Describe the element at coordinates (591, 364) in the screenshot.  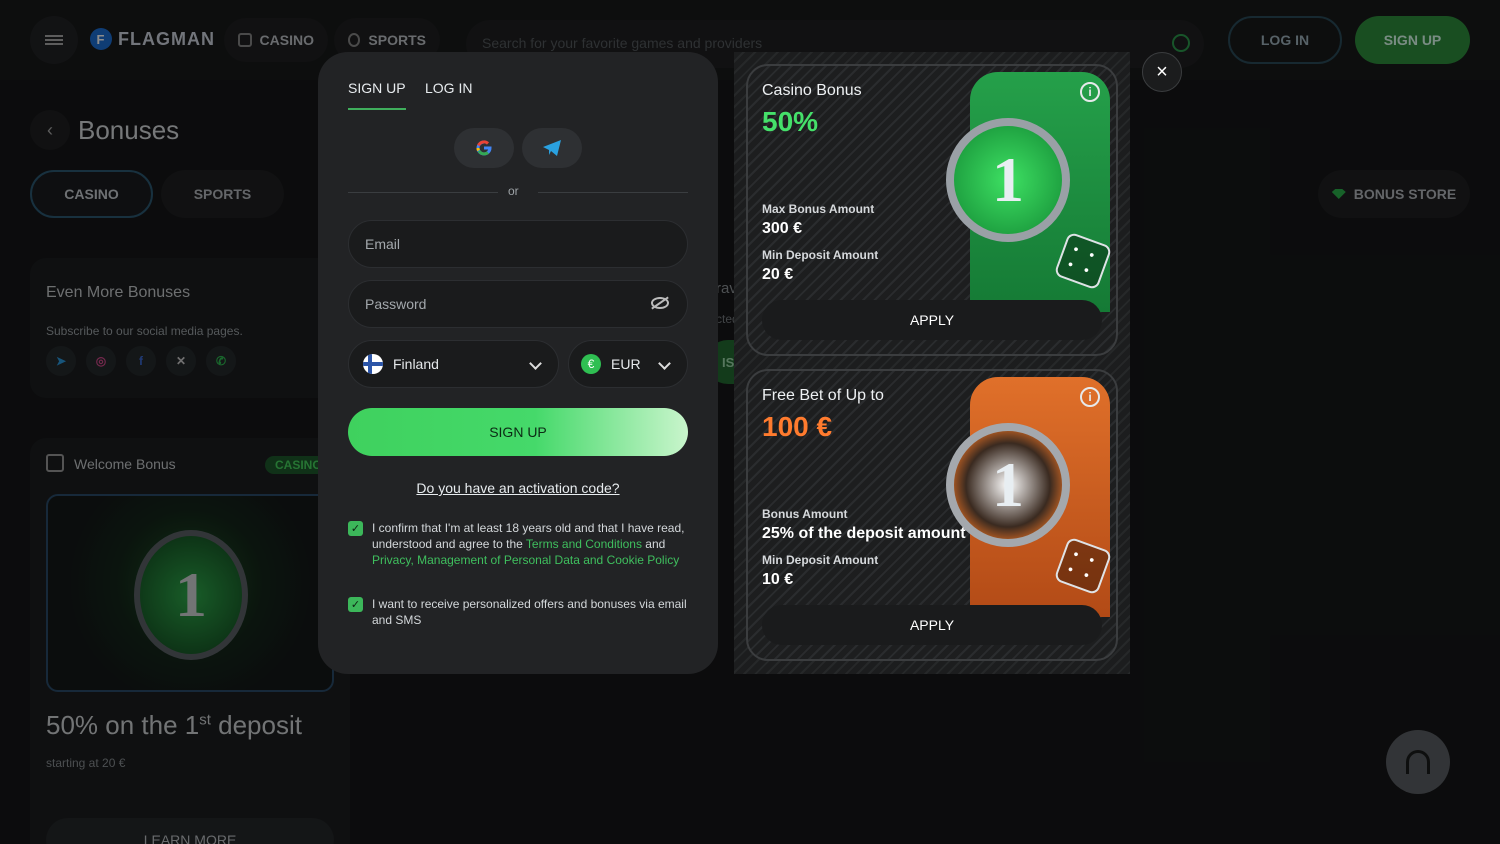
I see `euro-icon: €` at that location.